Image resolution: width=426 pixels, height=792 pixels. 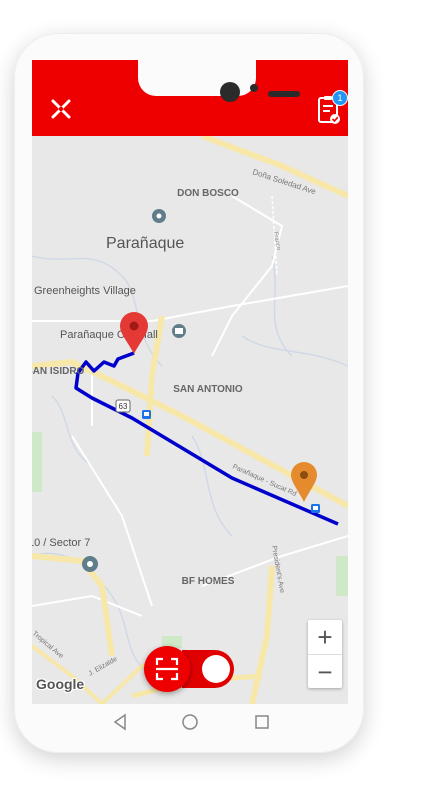 What do you see at coordinates (284, 94) in the screenshot?
I see `speaker-grille` at bounding box center [284, 94].